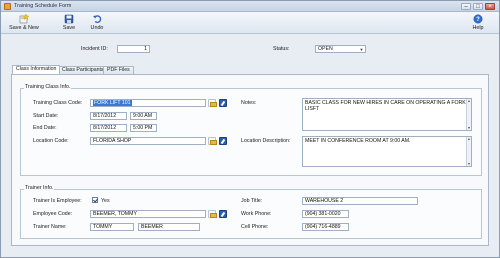 The height and width of the screenshot is (258, 500). Describe the element at coordinates (148, 141) in the screenshot. I see `location-code-field: FLORIDA SHOP` at that location.